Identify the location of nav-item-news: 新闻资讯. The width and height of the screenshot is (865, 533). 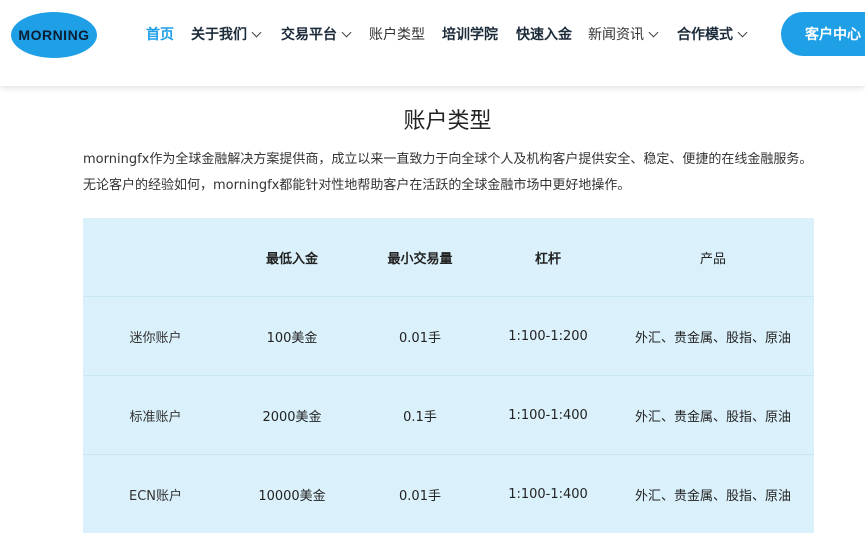
(622, 34).